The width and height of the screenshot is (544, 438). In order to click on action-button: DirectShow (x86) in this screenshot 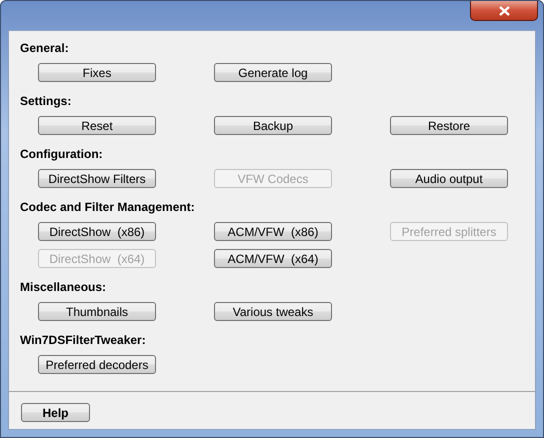, I will do `click(97, 231)`.